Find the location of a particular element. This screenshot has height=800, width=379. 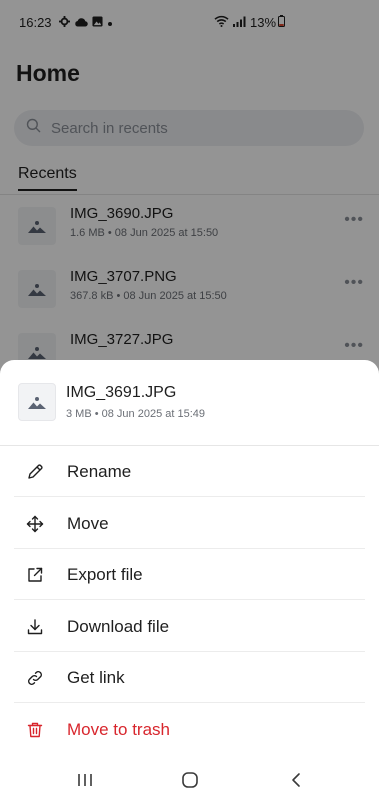

back-nav-icon is located at coordinates (296, 780).